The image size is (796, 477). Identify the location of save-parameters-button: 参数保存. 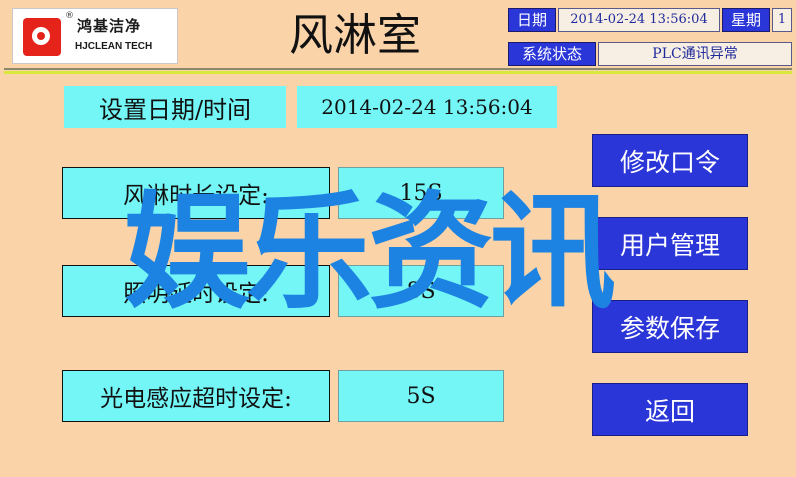
(670, 326).